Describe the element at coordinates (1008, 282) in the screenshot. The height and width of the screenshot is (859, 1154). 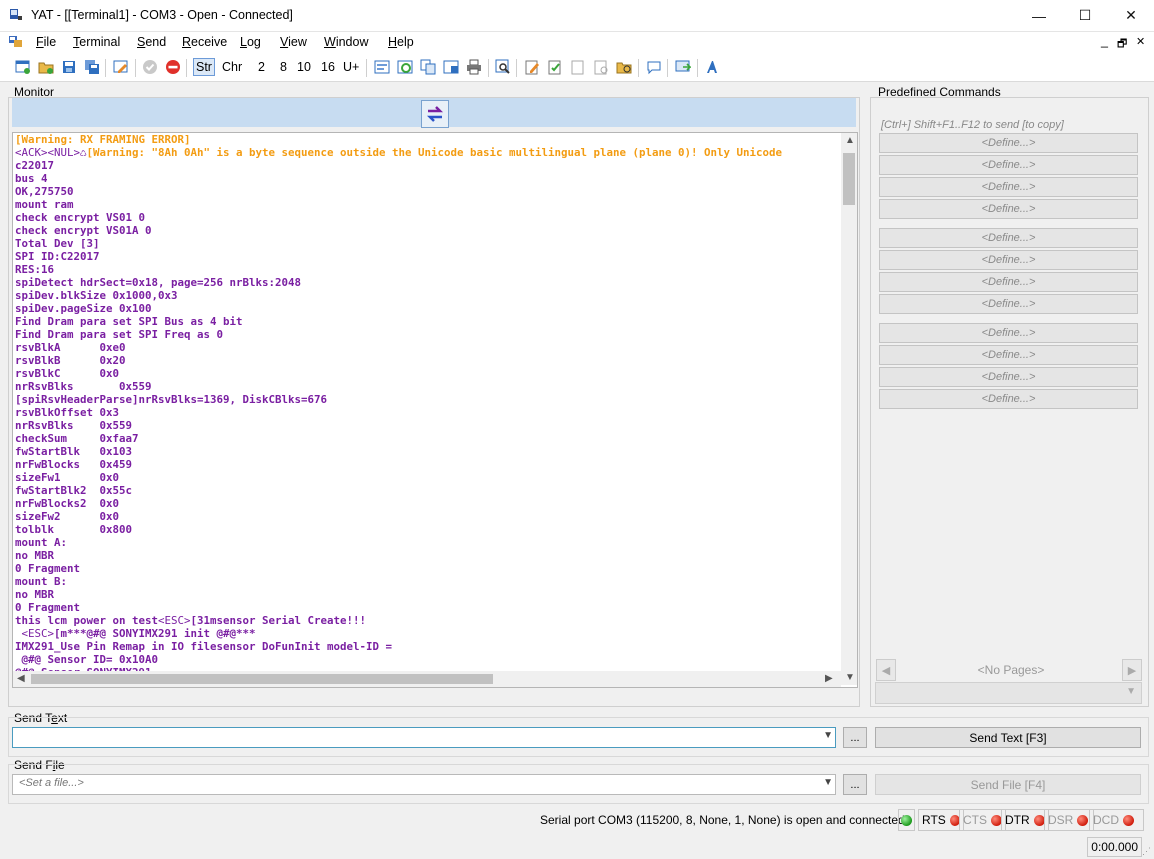
I see `define-command-button-7: <Define...>` at that location.